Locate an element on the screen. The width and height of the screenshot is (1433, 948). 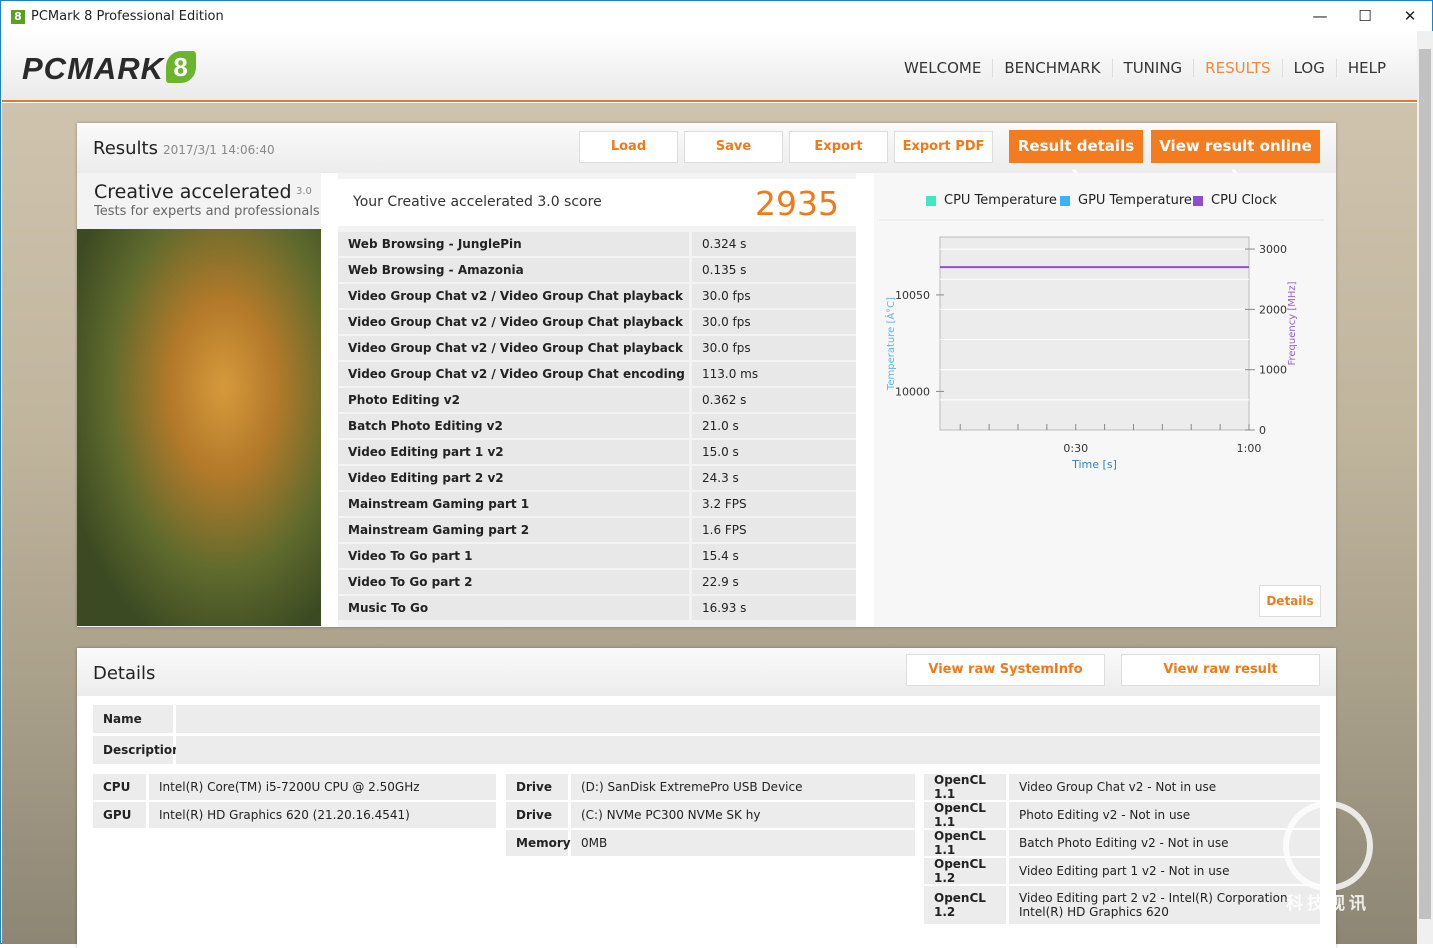
result-details-button: Result details ❯ is located at coordinates (1076, 157).